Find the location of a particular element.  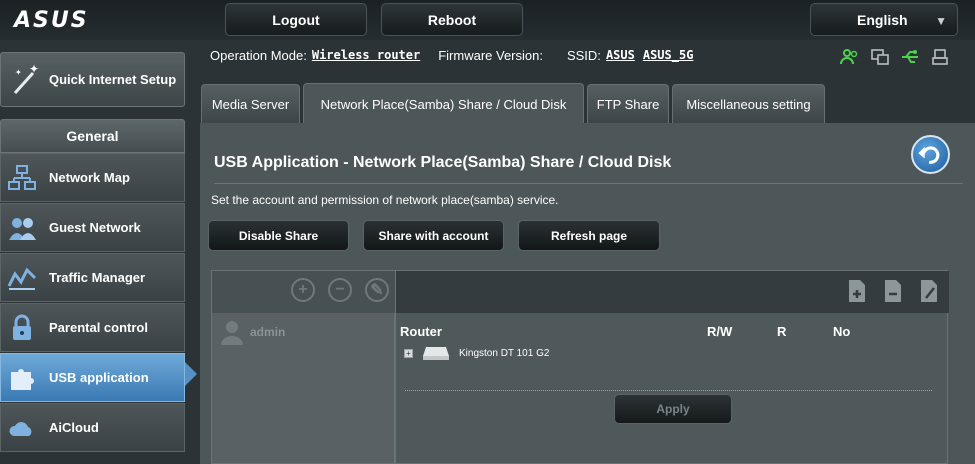

printer-icon is located at coordinates (940, 57).